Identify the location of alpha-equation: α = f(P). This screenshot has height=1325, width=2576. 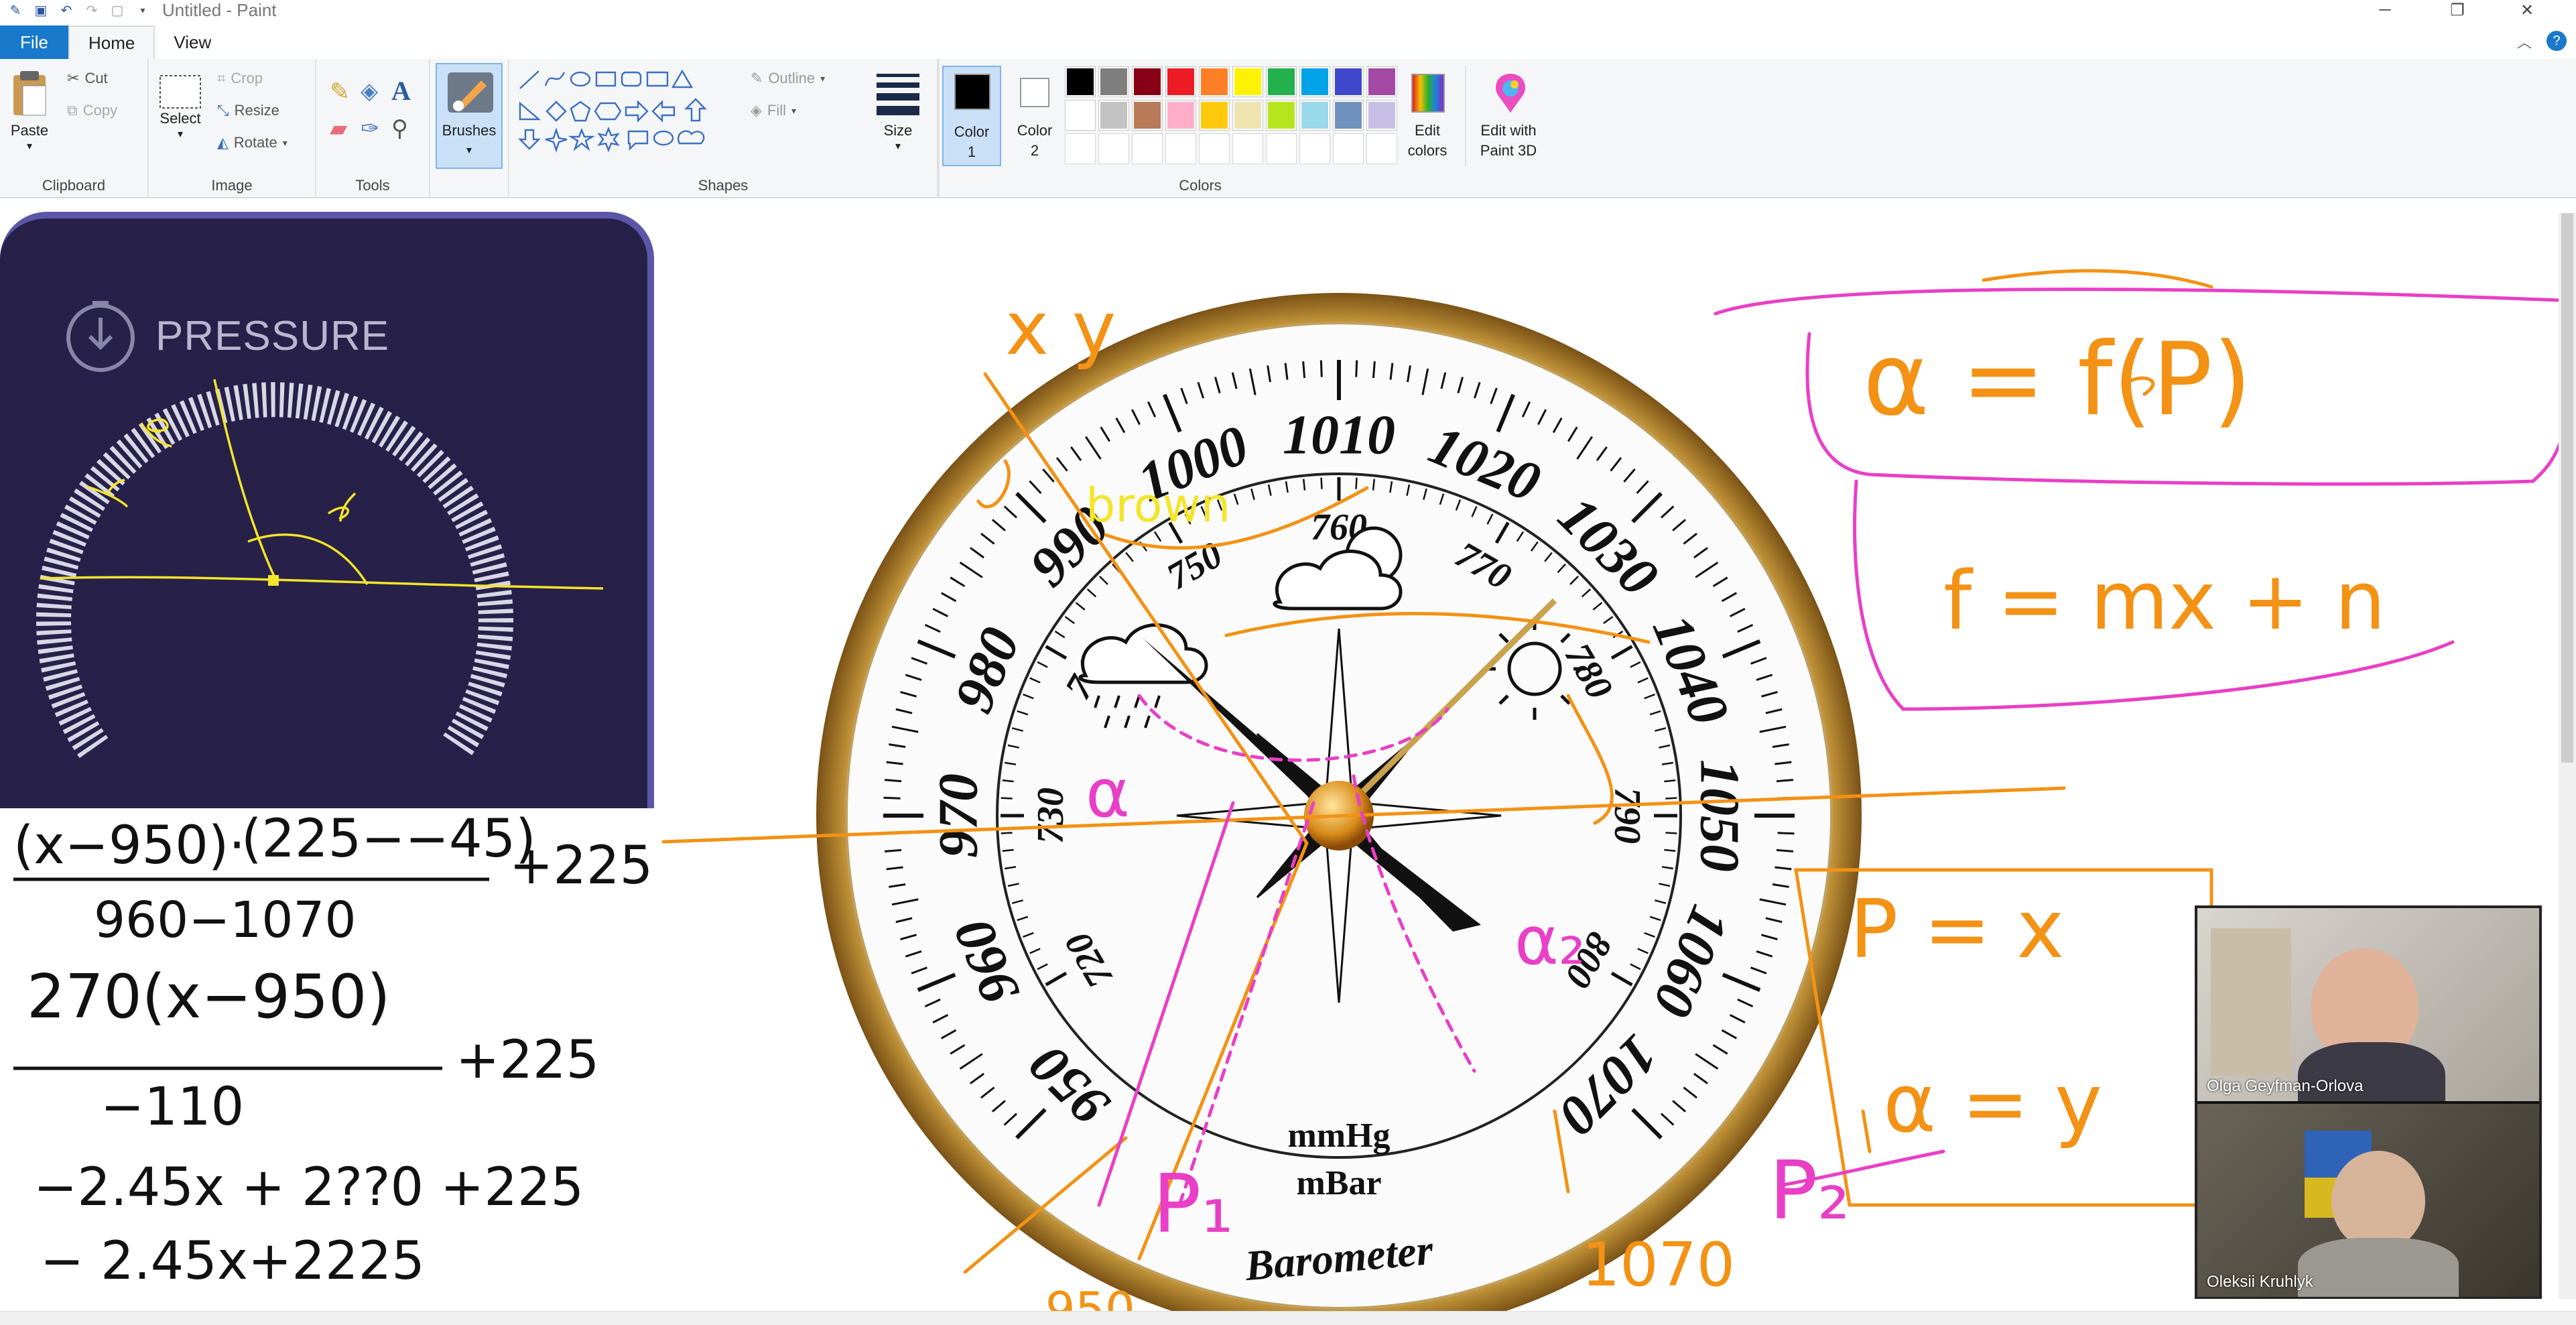
(2057, 380).